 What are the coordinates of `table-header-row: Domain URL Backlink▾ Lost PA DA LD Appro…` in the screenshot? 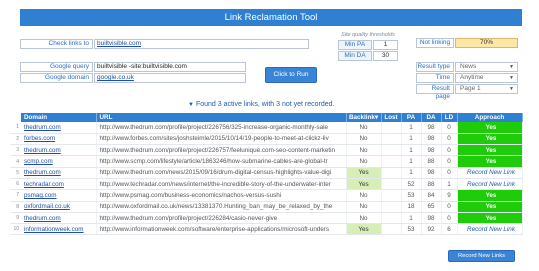 It's located at (266, 117).